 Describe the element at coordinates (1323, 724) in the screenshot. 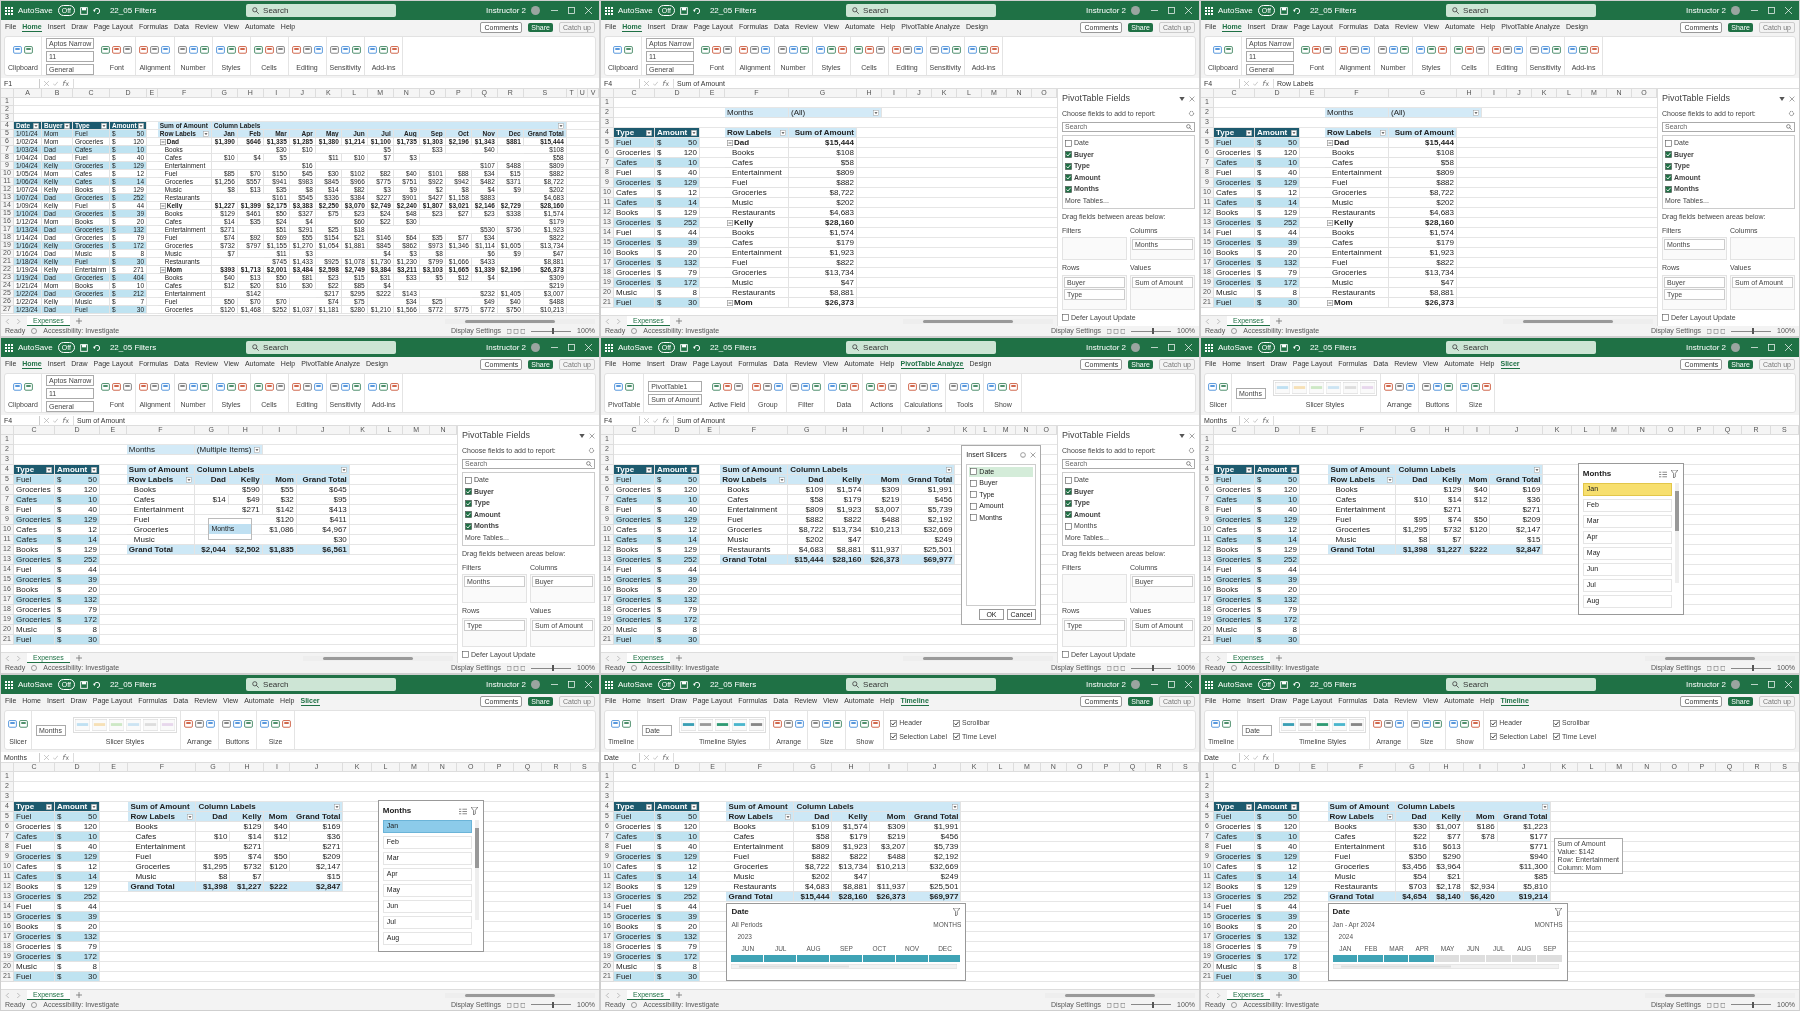

I see `style-gallery` at that location.